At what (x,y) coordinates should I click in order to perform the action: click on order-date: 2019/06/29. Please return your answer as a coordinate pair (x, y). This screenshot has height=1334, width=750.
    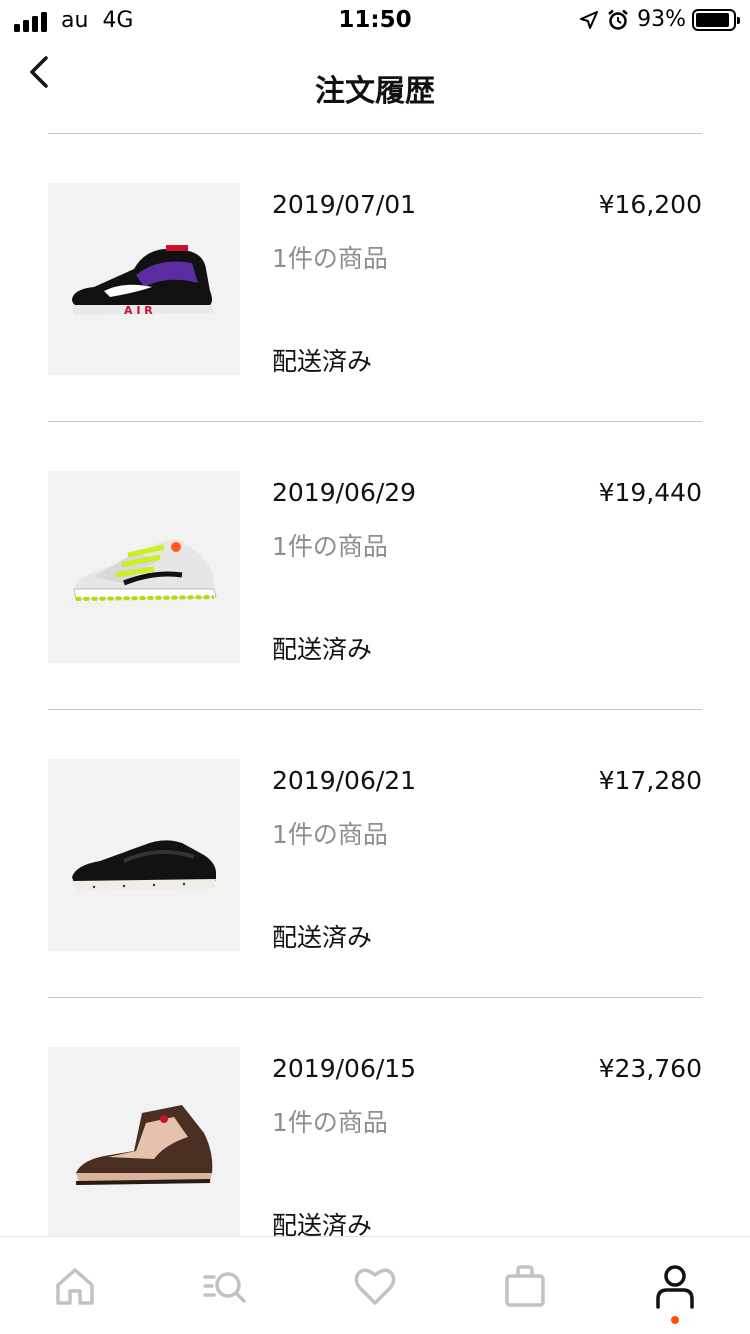
    Looking at the image, I should click on (344, 492).